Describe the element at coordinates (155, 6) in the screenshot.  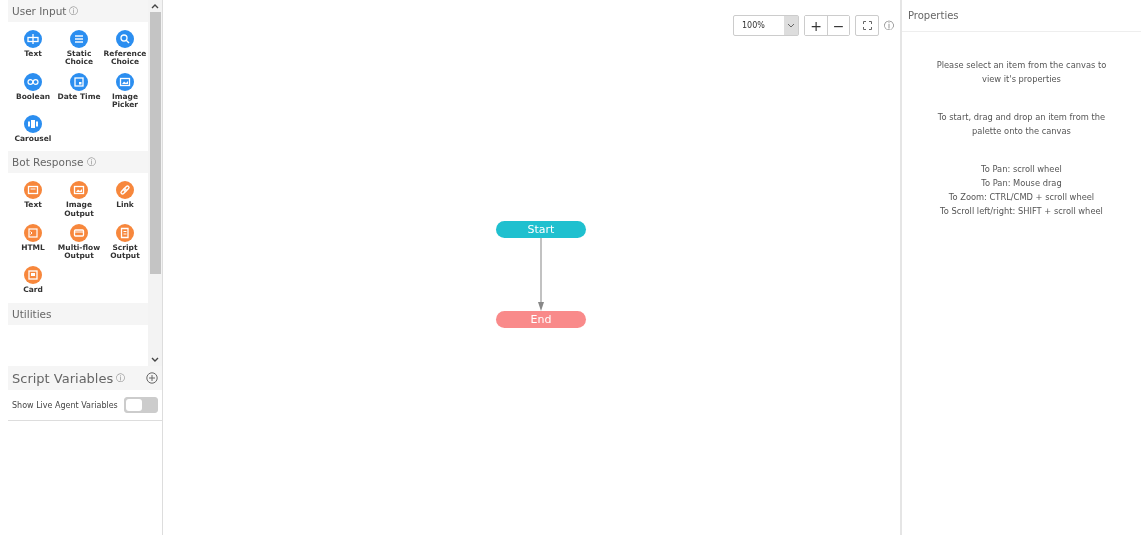
I see `scroll-up-icon` at that location.